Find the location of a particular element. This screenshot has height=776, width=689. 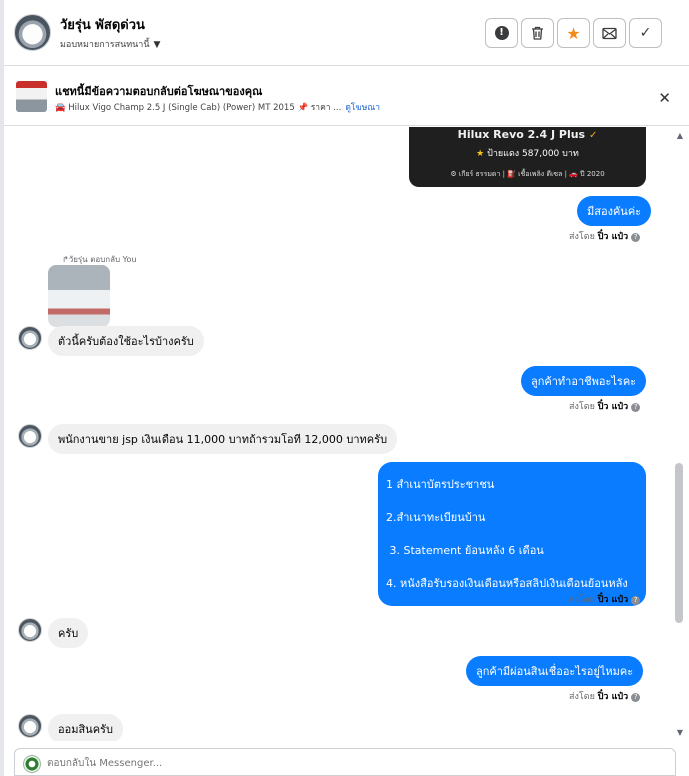

contact-name: วัยรุ่น พัสดุด่วน is located at coordinates (102, 24).